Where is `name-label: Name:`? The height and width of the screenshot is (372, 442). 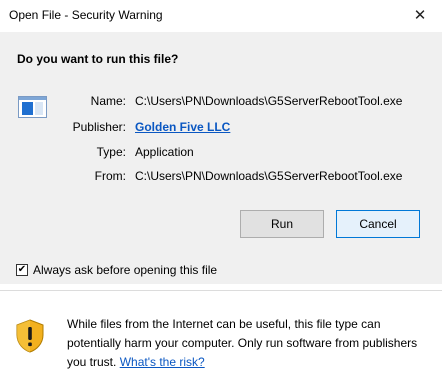
name-label: Name: is located at coordinates (108, 101).